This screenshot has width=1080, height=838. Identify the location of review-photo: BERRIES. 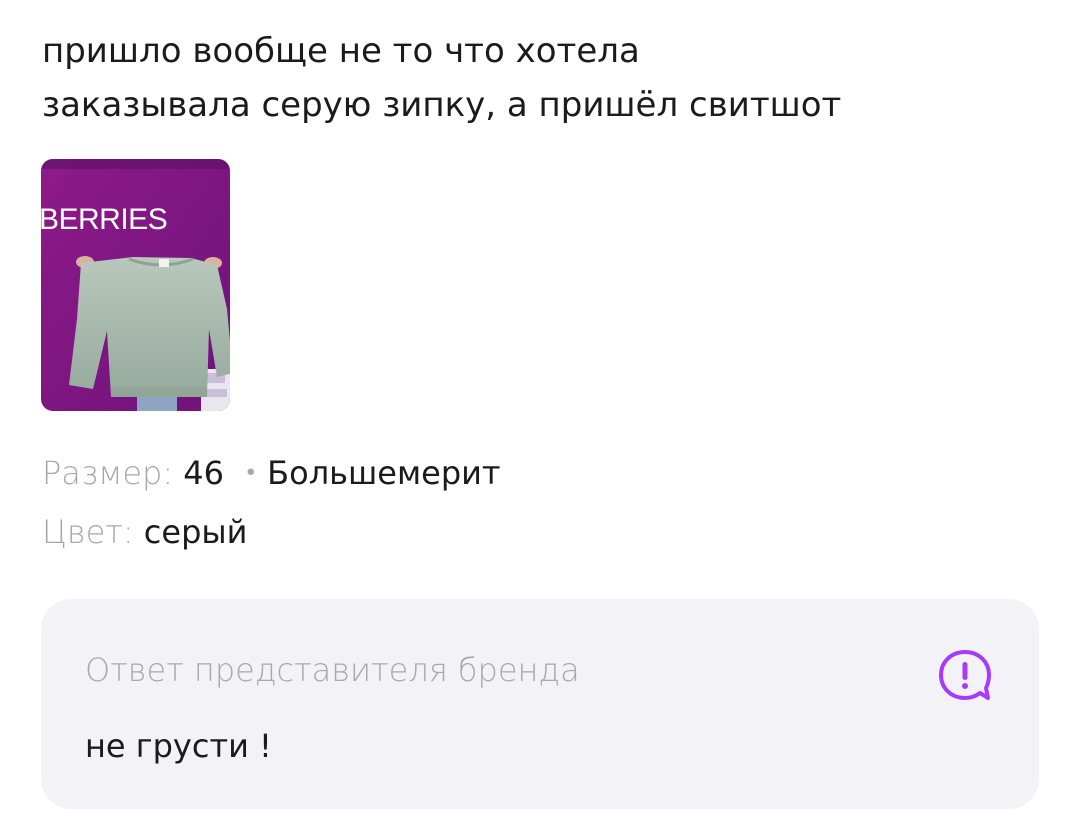
(135, 285).